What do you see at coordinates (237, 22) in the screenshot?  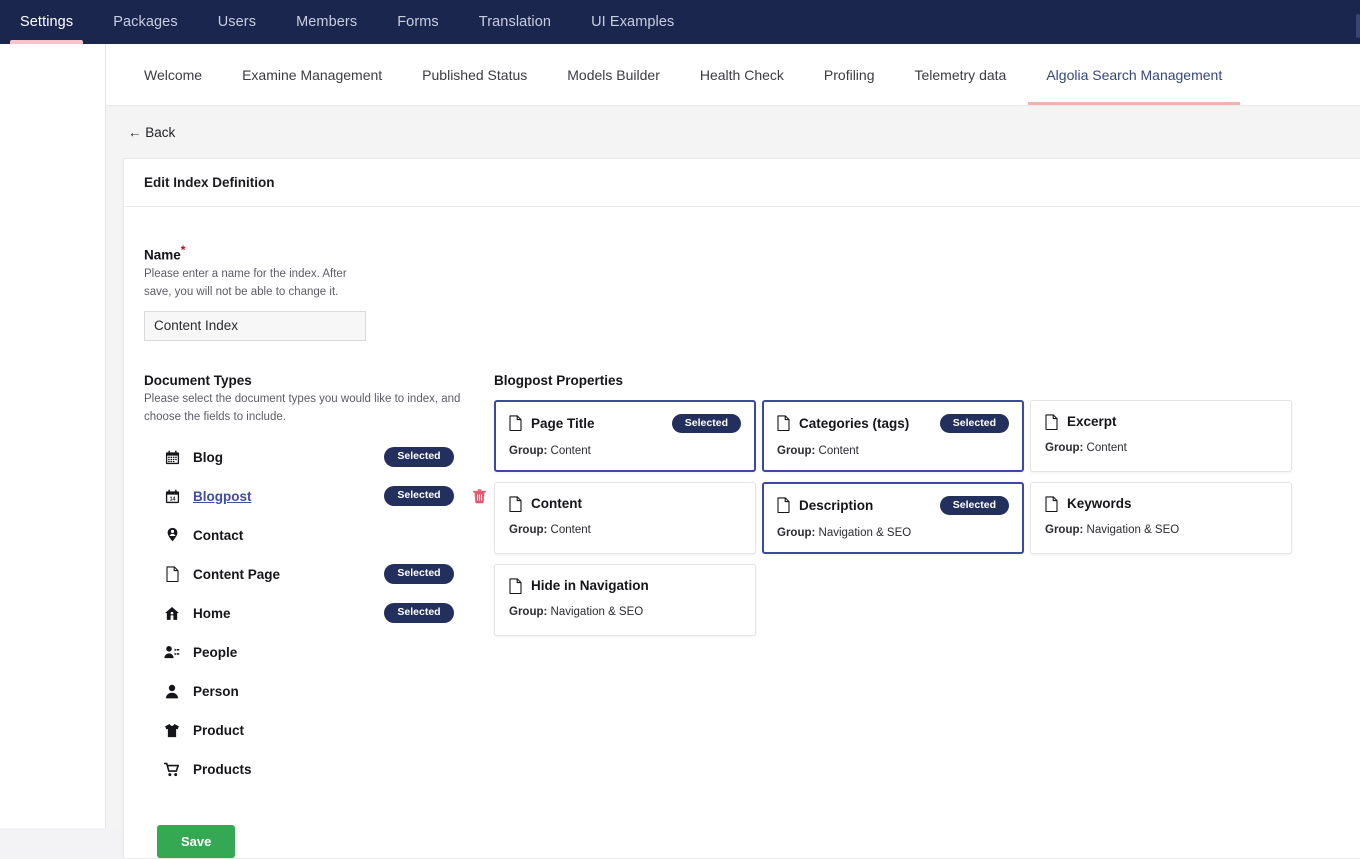 I see `topnav-item-users: Users` at bounding box center [237, 22].